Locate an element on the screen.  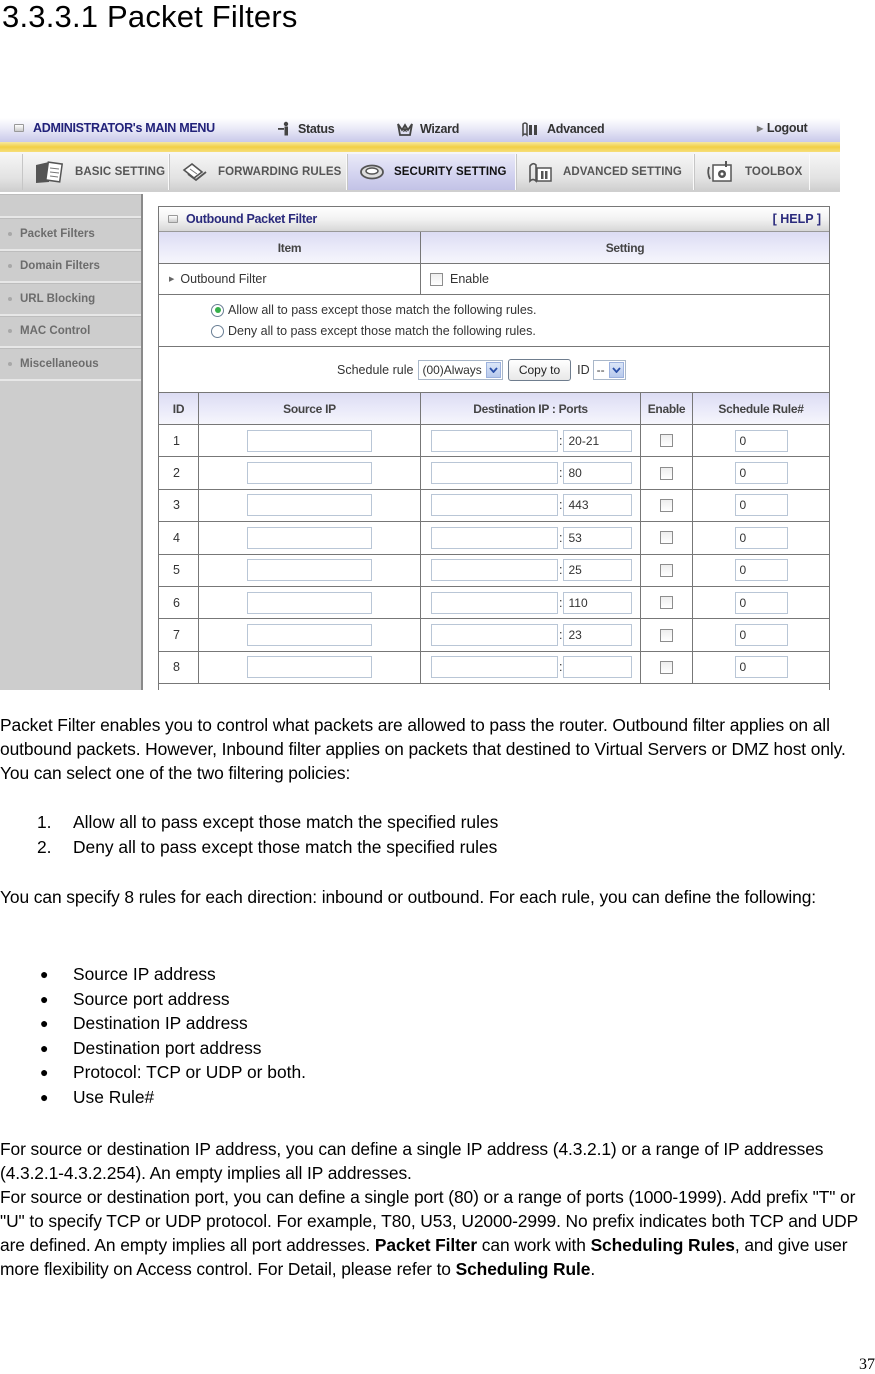
tab-advanced-setting: ADVANCED SETTING is located at coordinates (605, 172).